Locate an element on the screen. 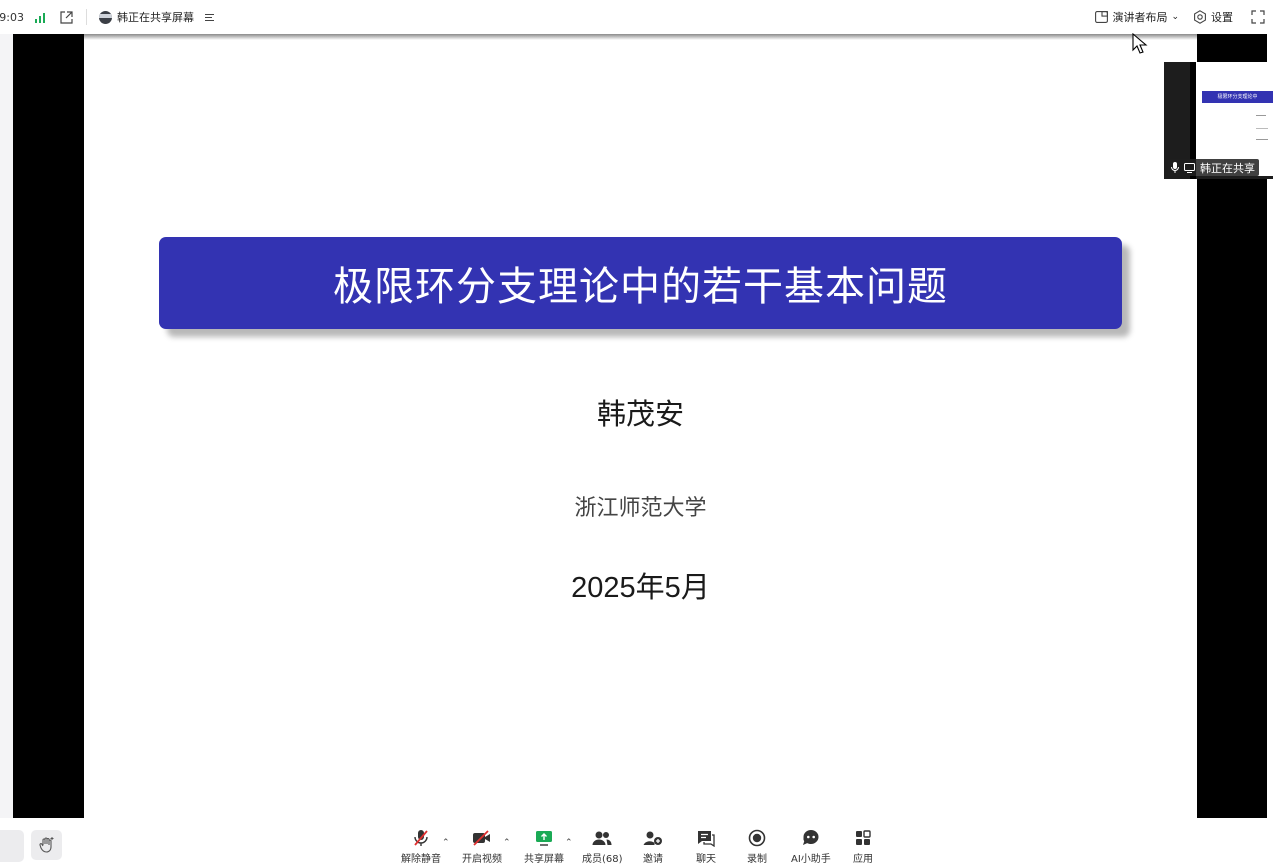 Image resolution: width=1273 pixels, height=866 pixels. mic-icon is located at coordinates (1175, 167).